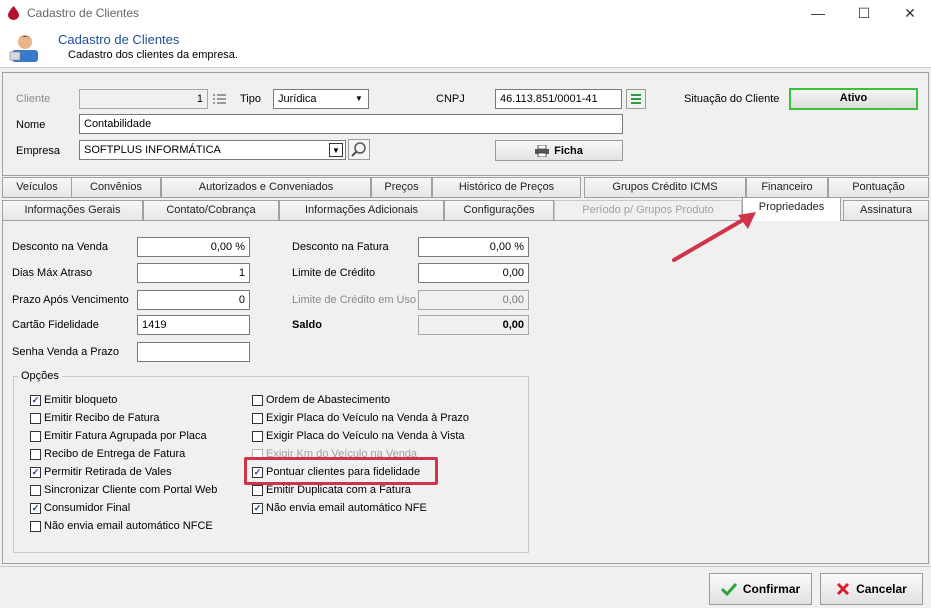  What do you see at coordinates (787, 187) in the screenshot?
I see `tab-6: Financeiro` at bounding box center [787, 187].